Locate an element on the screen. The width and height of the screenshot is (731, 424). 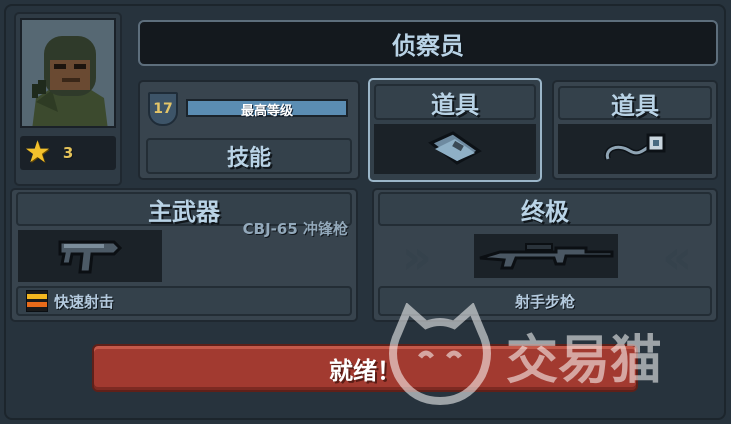
ultimate-title: 终极 is located at coordinates (545, 211).